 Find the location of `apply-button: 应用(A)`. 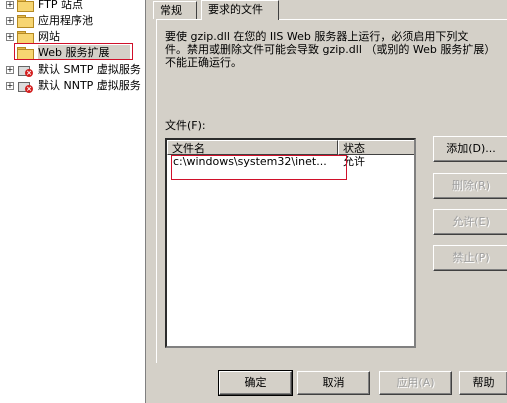

apply-button: 应用(A) is located at coordinates (415, 383).